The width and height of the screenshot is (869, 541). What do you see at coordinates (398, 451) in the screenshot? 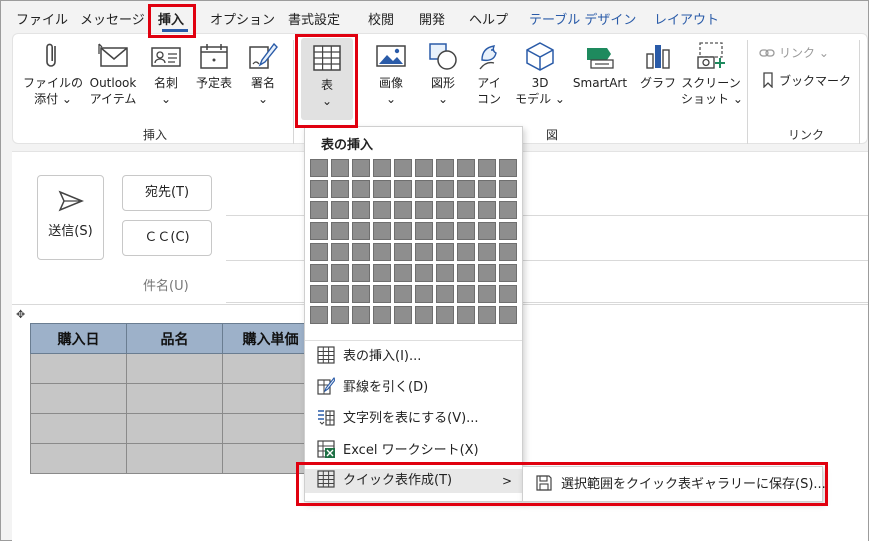
I see `menu-item-excel-worksheet: Excel ワークシート(X)` at bounding box center [398, 451].